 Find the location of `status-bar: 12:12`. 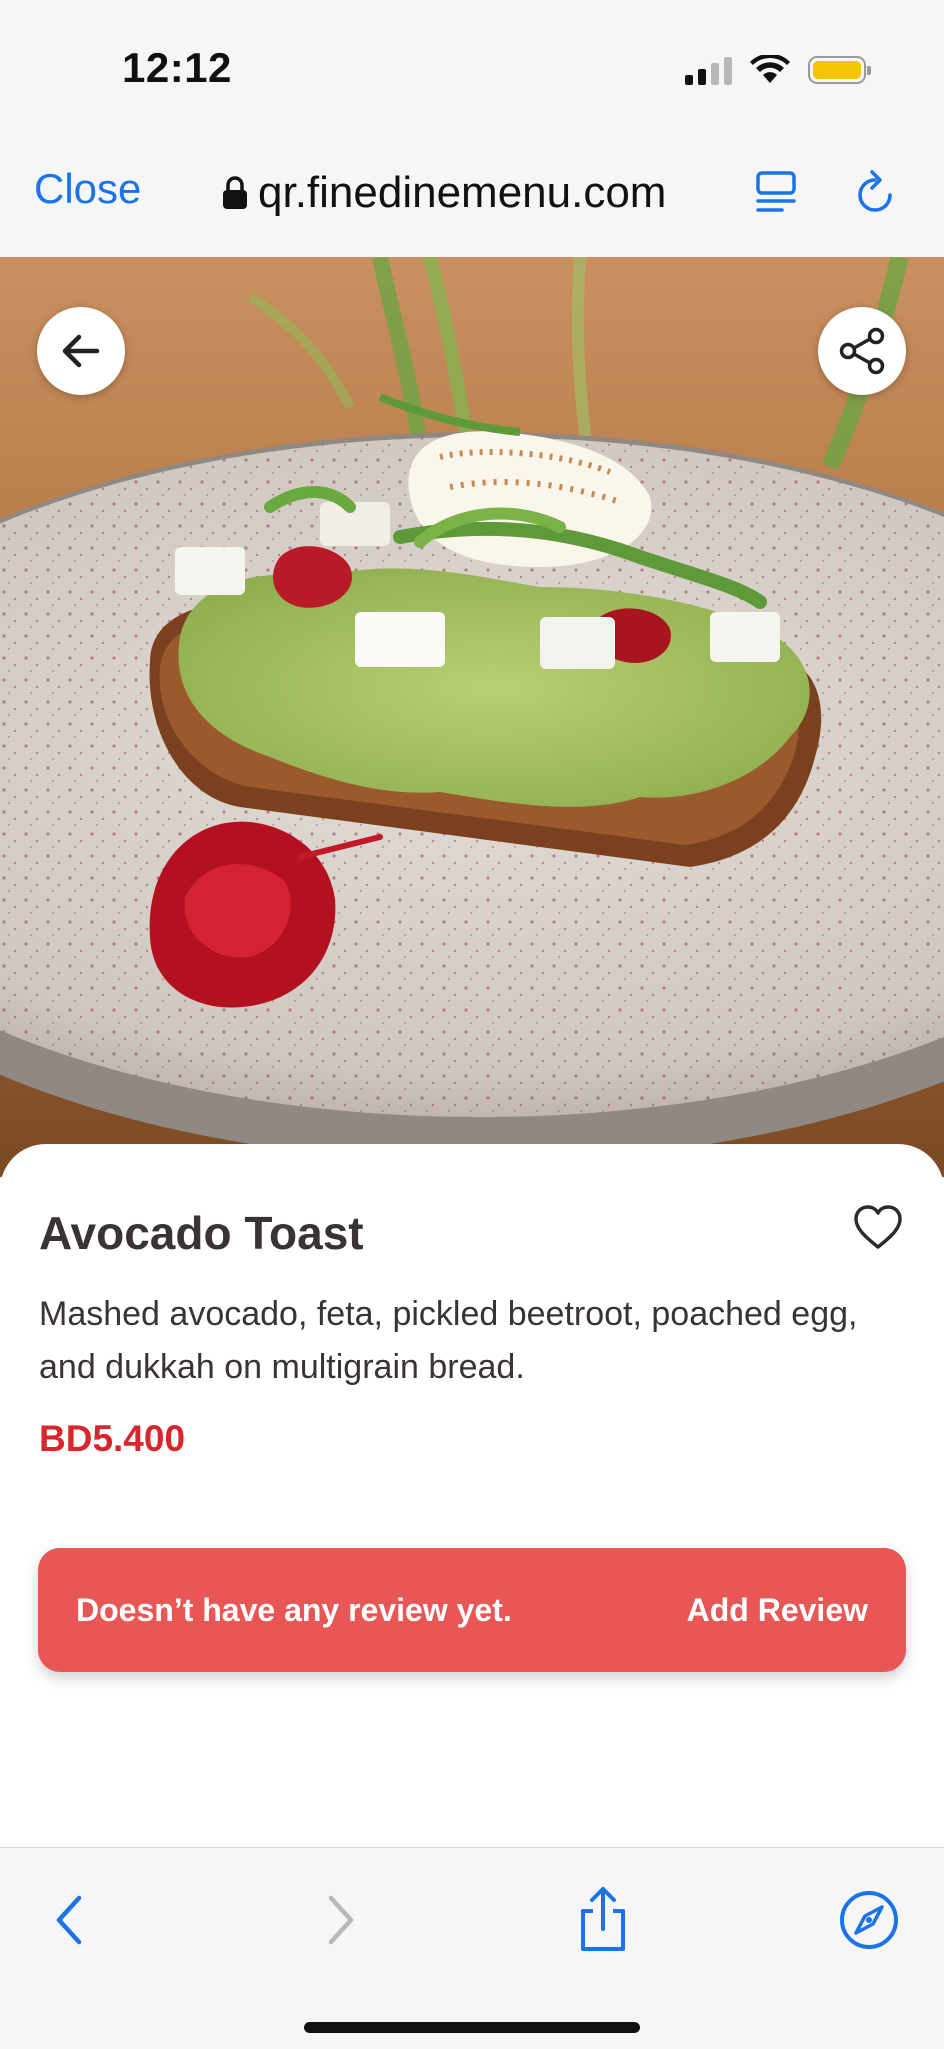

status-bar: 12:12 is located at coordinates (472, 67).